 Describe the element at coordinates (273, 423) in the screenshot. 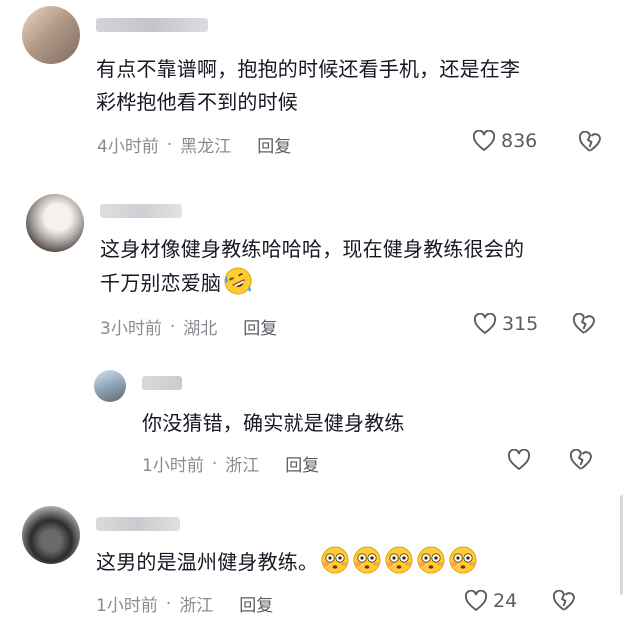

I see `comment-text-line: 你没猜错，确实就是健身教练` at that location.